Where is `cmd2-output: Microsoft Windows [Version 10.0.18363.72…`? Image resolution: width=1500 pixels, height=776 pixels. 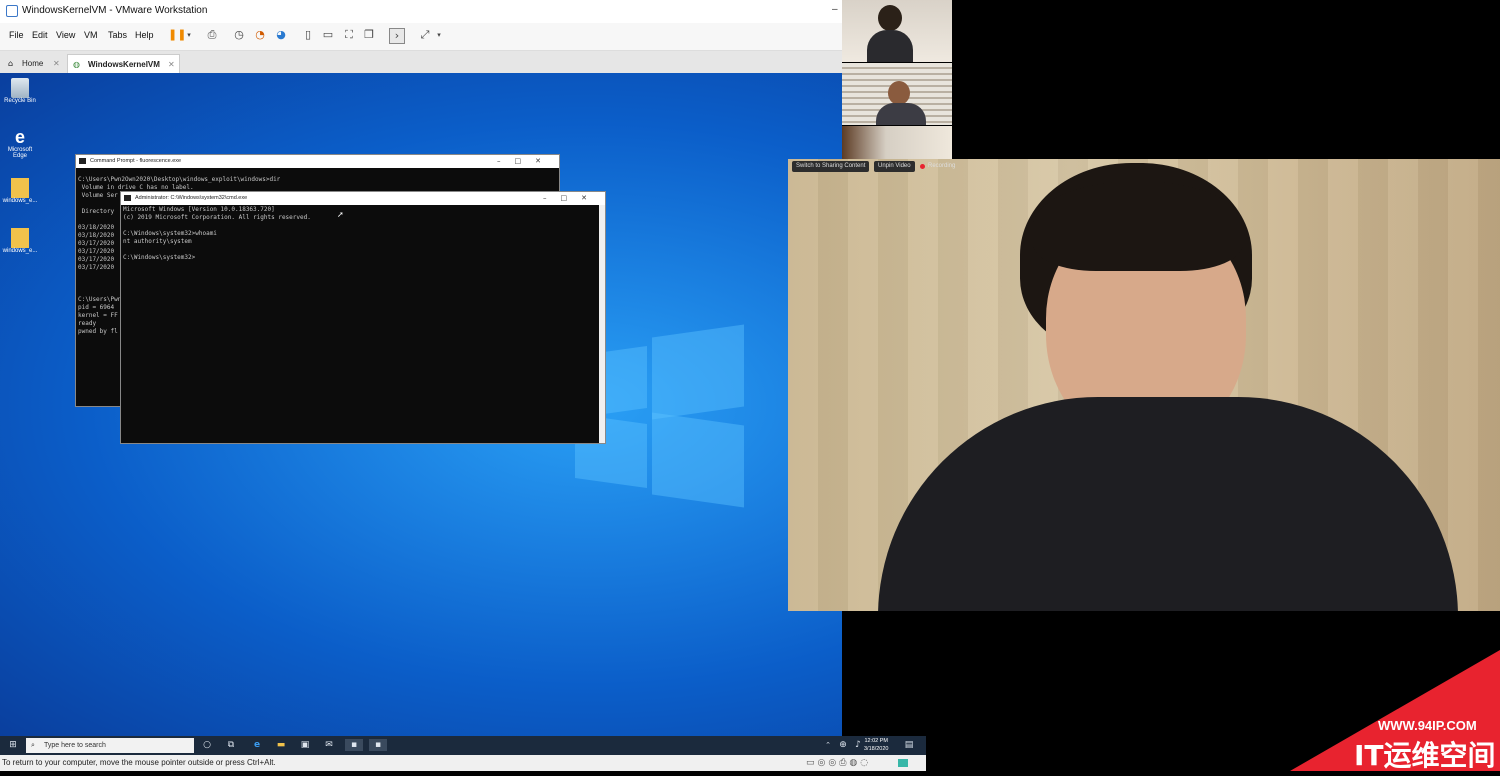
cmd2-output: Microsoft Windows [Version 10.0.18363.72… is located at coordinates (217, 233).